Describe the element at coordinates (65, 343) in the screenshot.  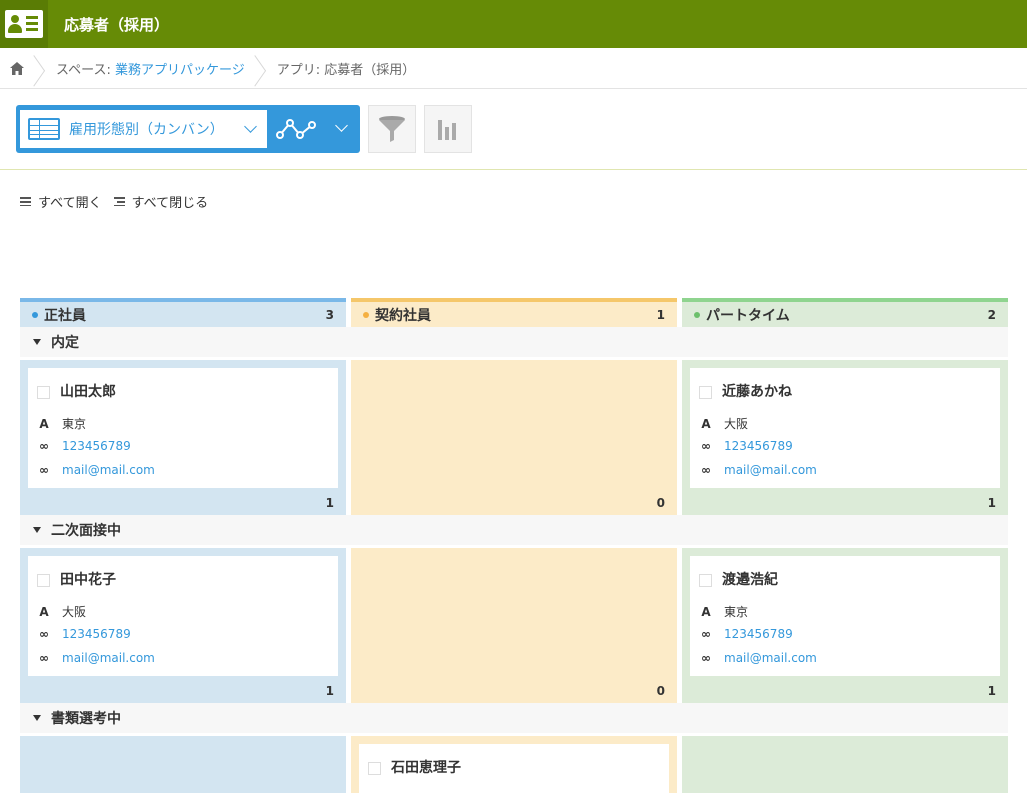
I see `group-label: 内定` at that location.